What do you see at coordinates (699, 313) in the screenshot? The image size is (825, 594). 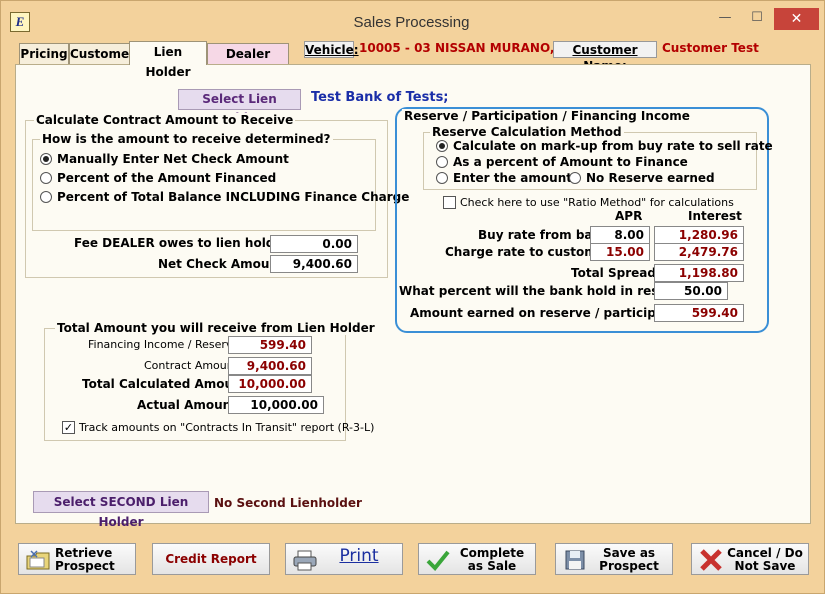 I see `amount-earned-field: 599.40` at bounding box center [699, 313].